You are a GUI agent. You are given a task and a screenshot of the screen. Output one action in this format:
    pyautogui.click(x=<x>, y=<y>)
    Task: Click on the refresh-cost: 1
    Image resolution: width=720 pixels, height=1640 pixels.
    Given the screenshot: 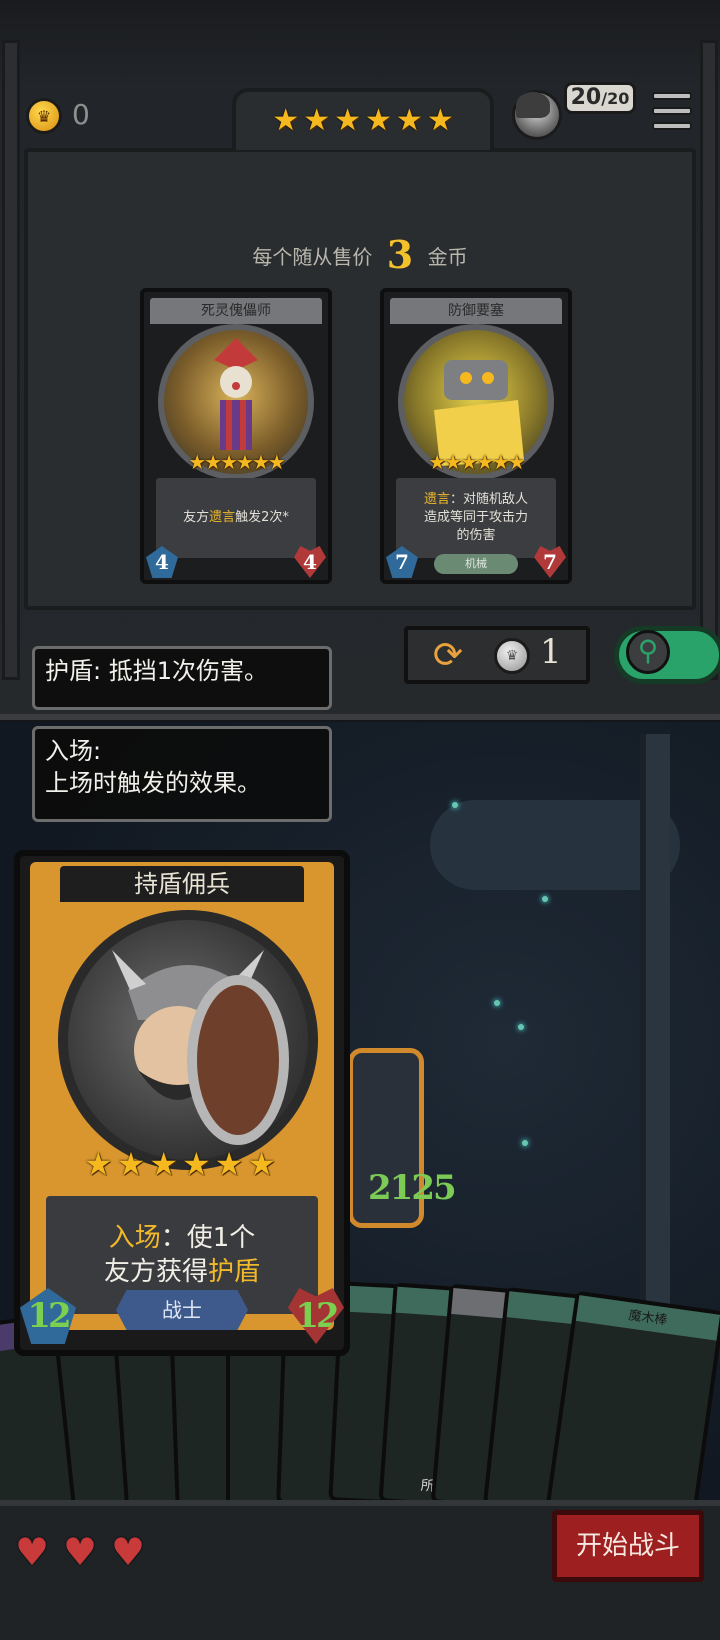 What is the action you would take?
    pyautogui.click(x=551, y=652)
    